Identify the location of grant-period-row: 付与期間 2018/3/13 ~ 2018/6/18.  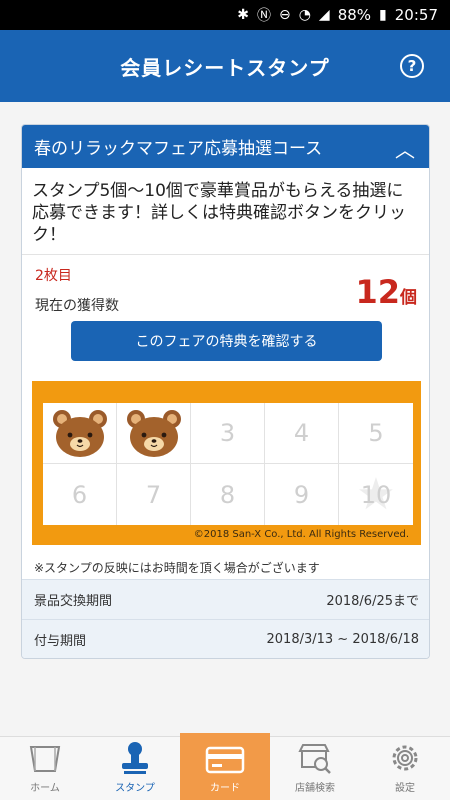
(225, 638).